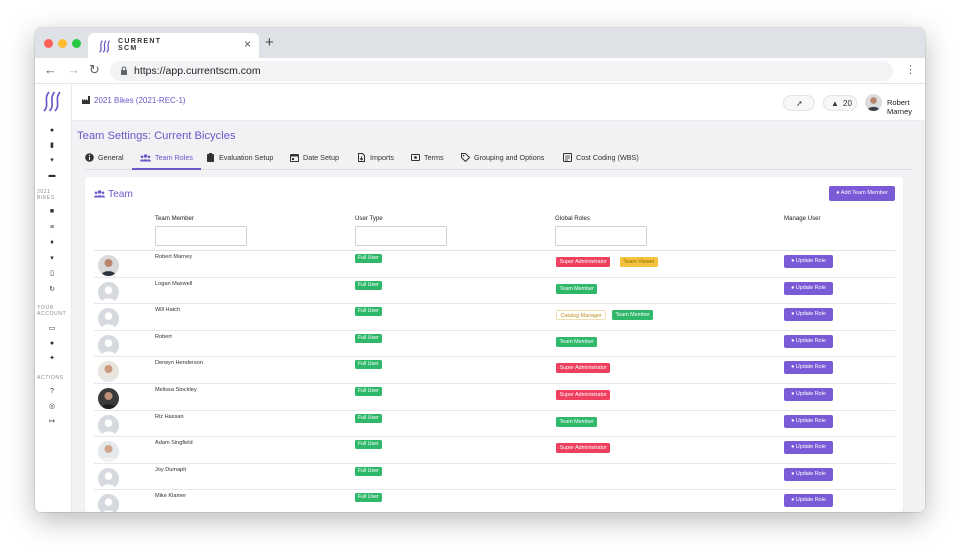 Image resolution: width=960 pixels, height=554 pixels. I want to click on add-team-member-button: ● Add Team Member, so click(862, 193).